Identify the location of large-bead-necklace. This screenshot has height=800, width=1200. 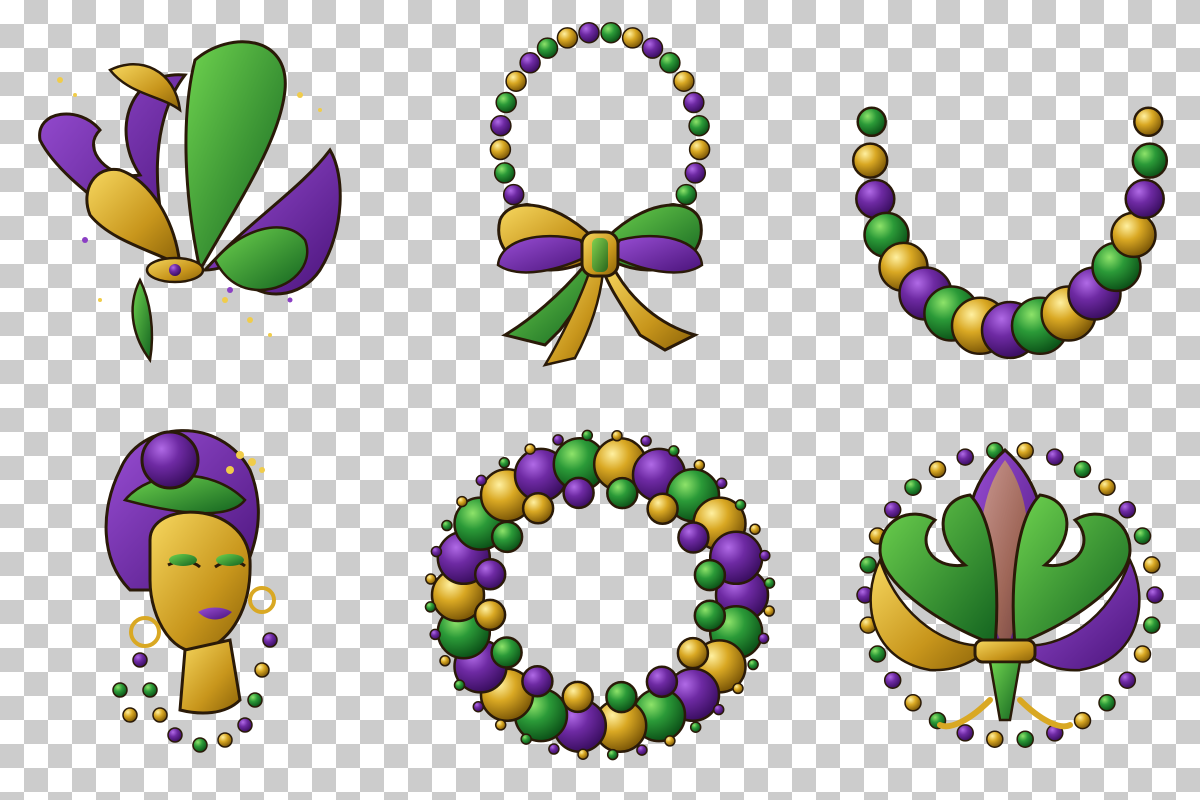
(1010, 233).